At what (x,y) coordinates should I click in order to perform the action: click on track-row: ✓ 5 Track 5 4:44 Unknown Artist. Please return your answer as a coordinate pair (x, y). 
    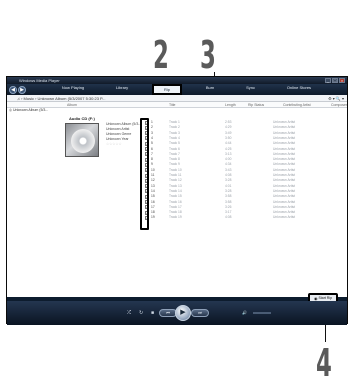
    Looking at the image, I should click on (245, 143).